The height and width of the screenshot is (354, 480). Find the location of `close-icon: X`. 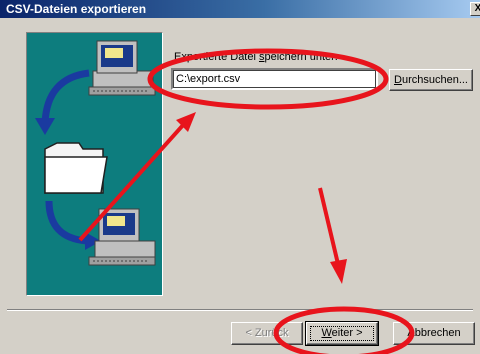

close-icon: X is located at coordinates (477, 8).